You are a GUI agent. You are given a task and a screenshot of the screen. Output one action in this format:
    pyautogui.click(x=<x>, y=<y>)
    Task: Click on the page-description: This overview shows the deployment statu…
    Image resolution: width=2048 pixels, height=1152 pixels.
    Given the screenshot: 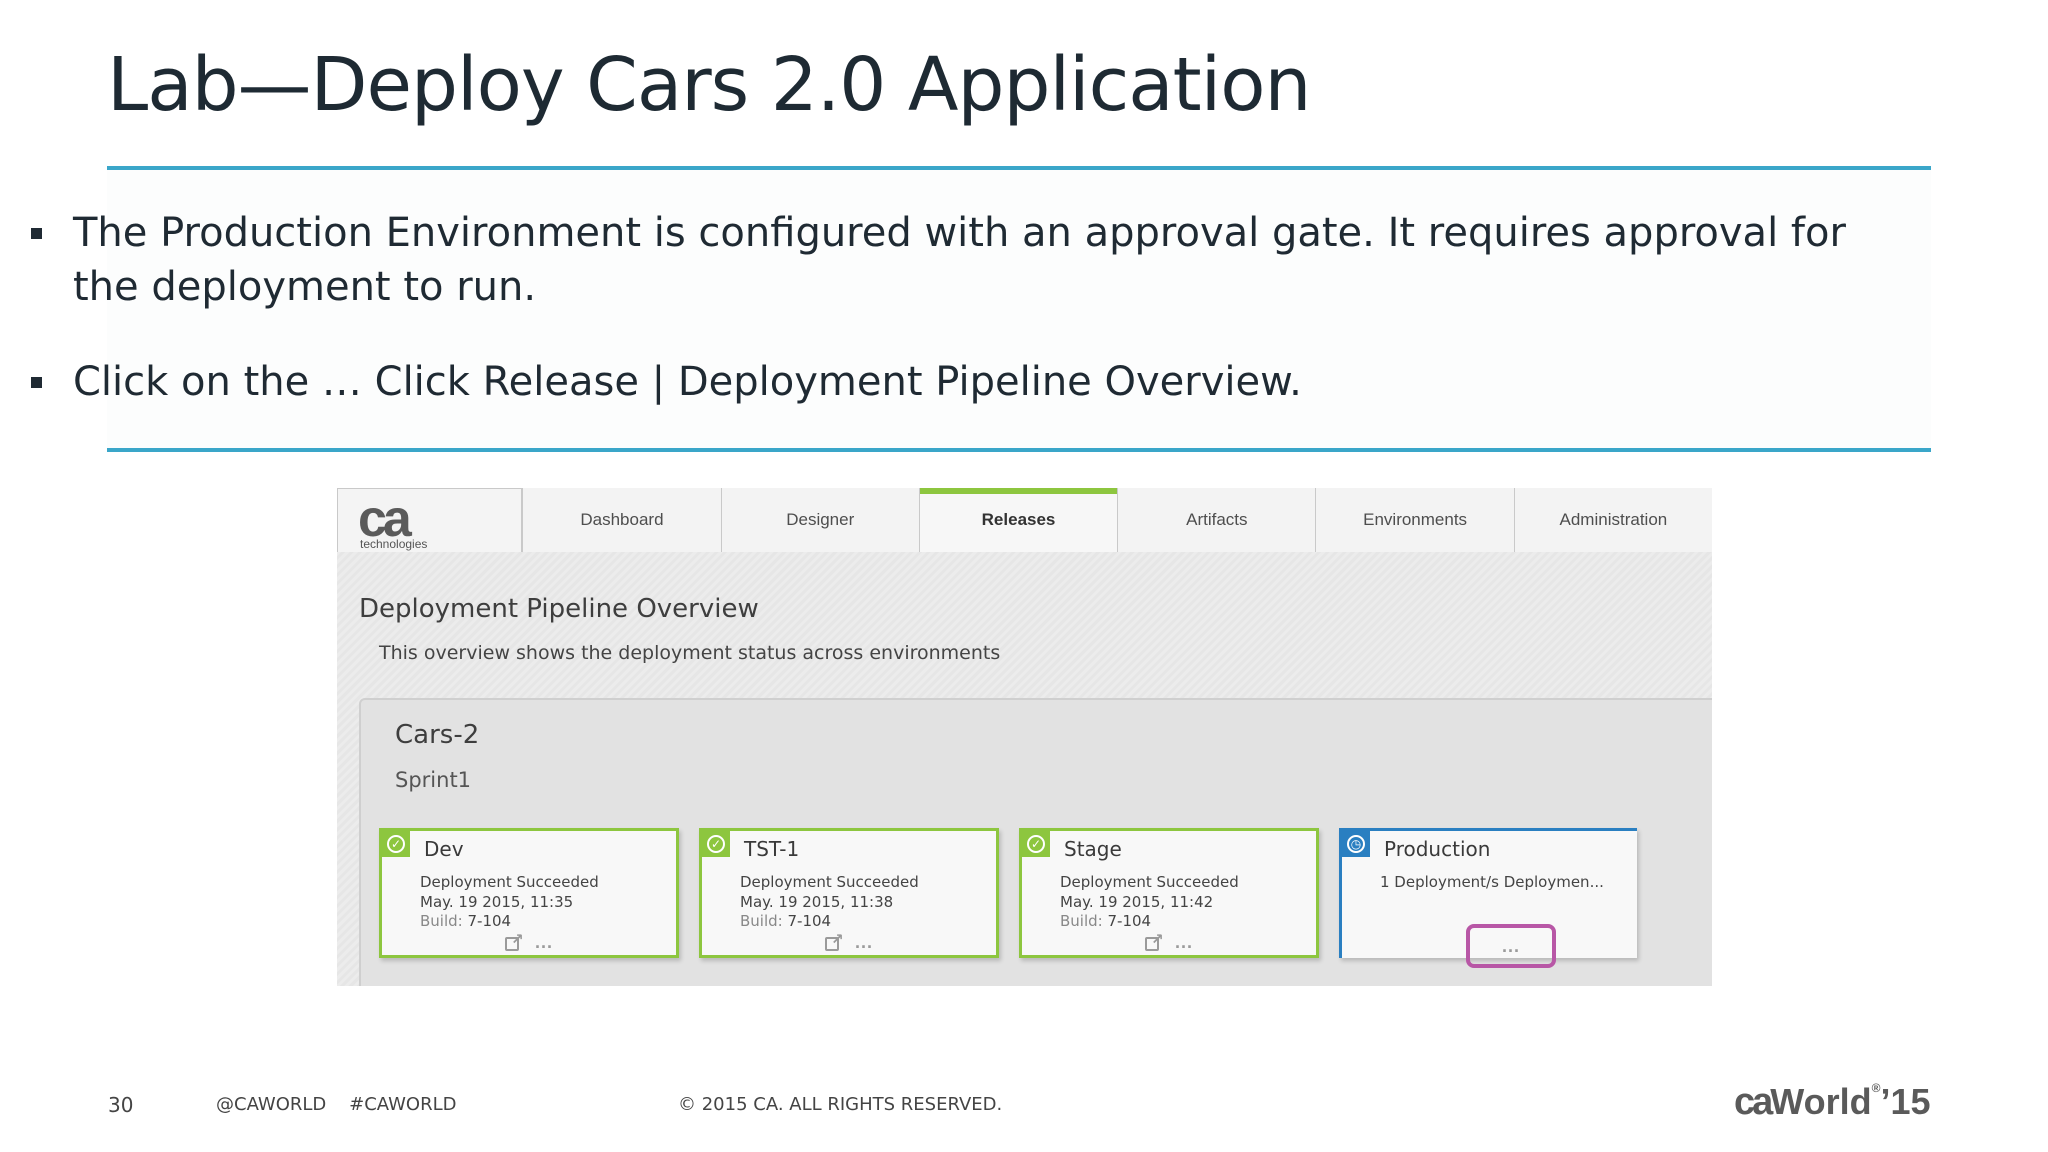 What is the action you would take?
    pyautogui.click(x=690, y=653)
    